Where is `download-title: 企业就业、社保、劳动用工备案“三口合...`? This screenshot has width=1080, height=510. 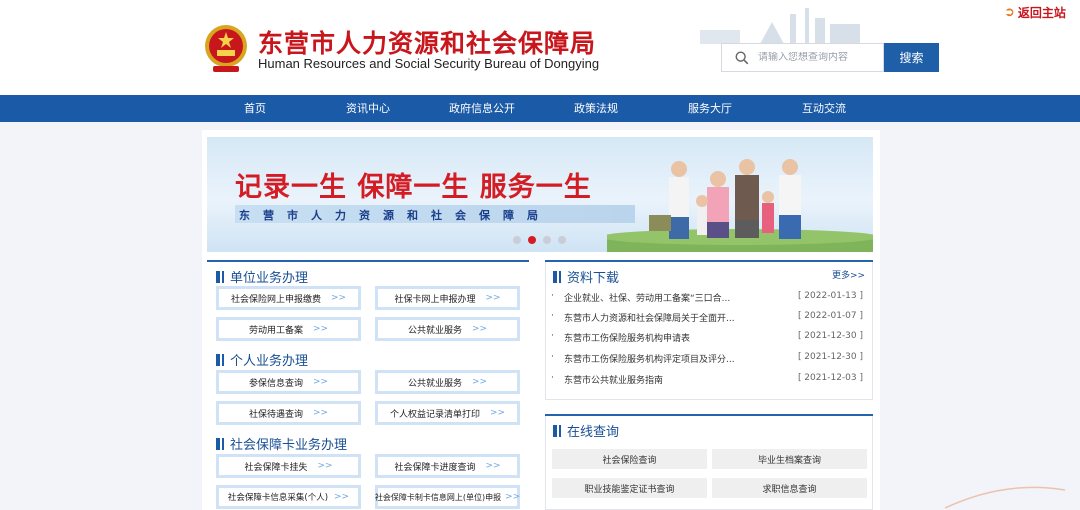 download-title: 企业就业、社保、劳动用工备案“三口合... is located at coordinates (647, 297).